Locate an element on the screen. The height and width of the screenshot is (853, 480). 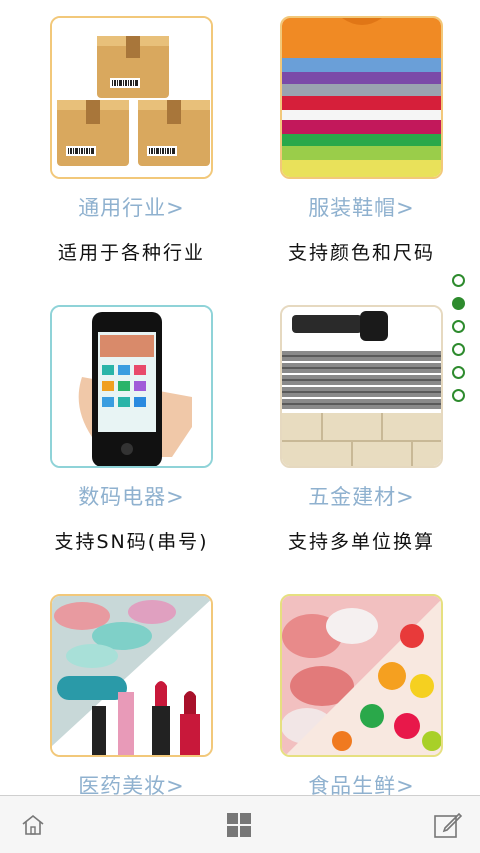
smartphone-image is located at coordinates (131, 386).